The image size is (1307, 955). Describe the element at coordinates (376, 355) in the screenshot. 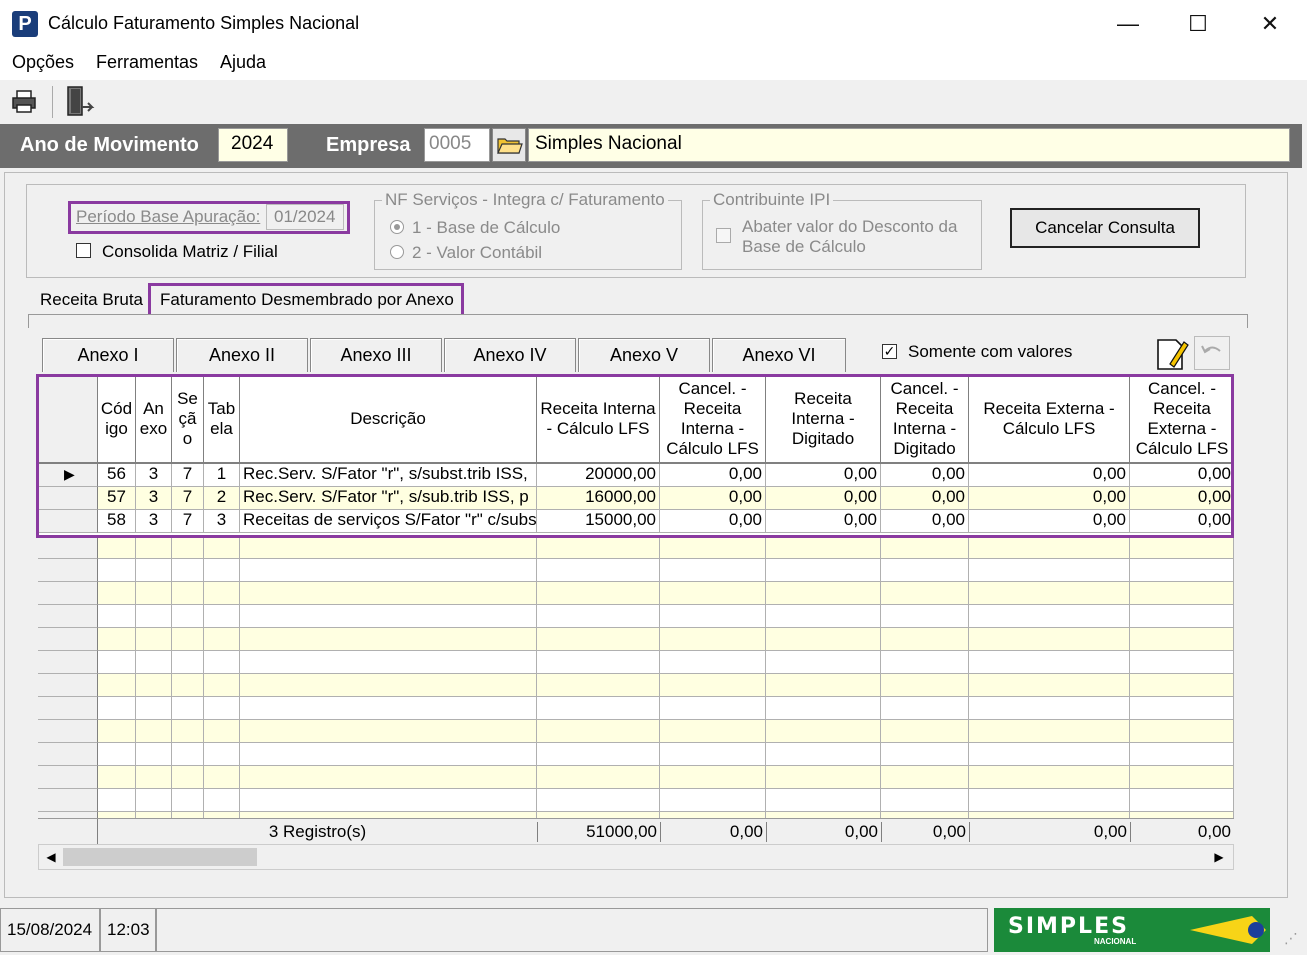

I see `tab-anexo-iii: Anexo III` at that location.